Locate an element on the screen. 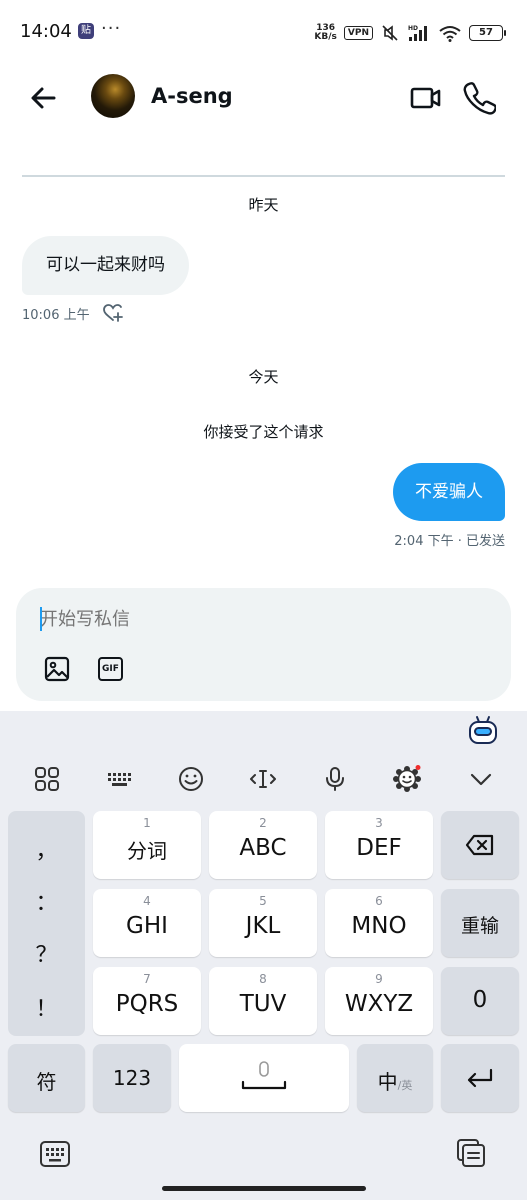 This screenshot has width=527, height=1200. key-label: 123 is located at coordinates (132, 1078).